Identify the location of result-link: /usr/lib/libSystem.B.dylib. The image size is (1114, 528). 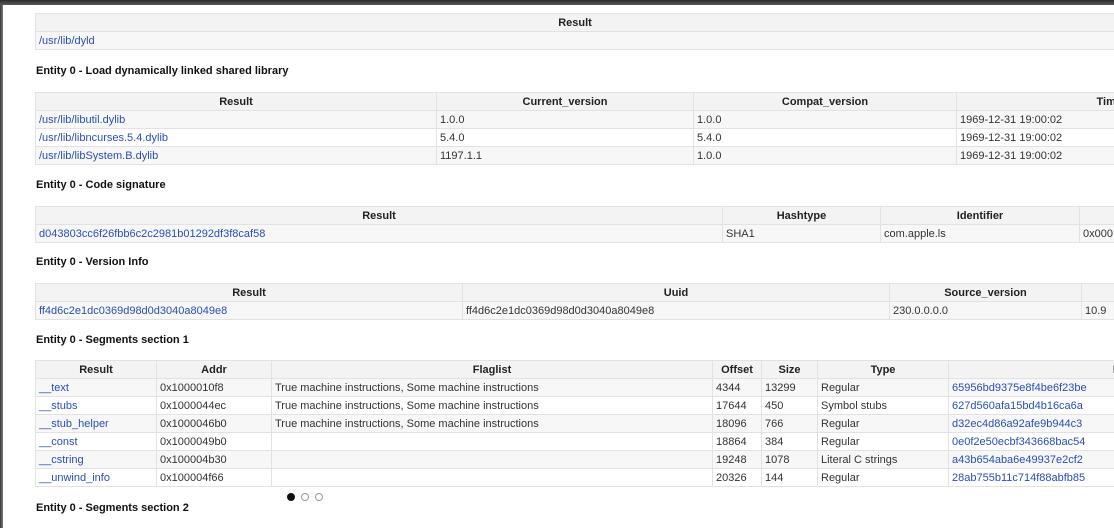
(98, 156).